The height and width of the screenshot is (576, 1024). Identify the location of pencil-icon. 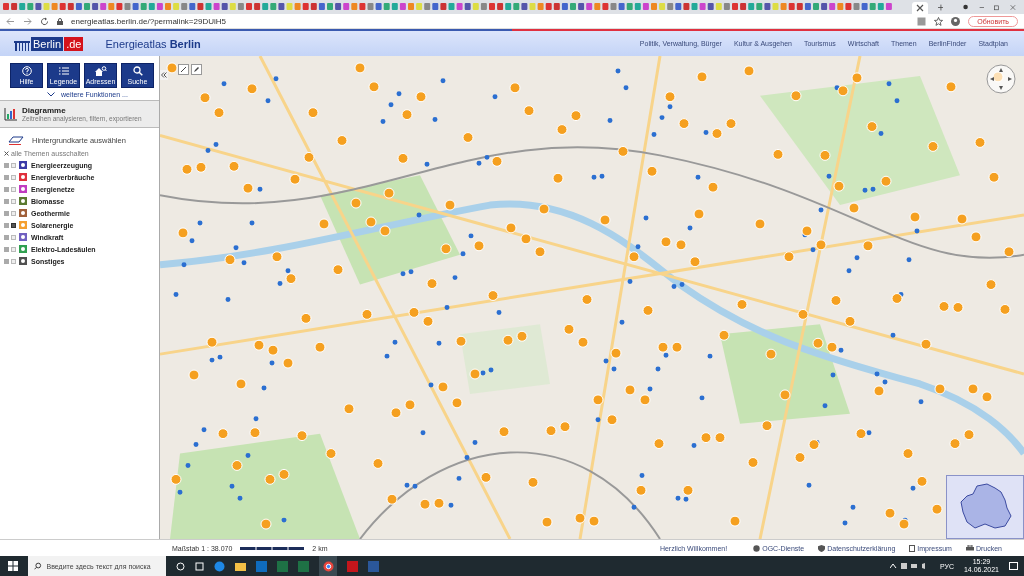
(196, 69).